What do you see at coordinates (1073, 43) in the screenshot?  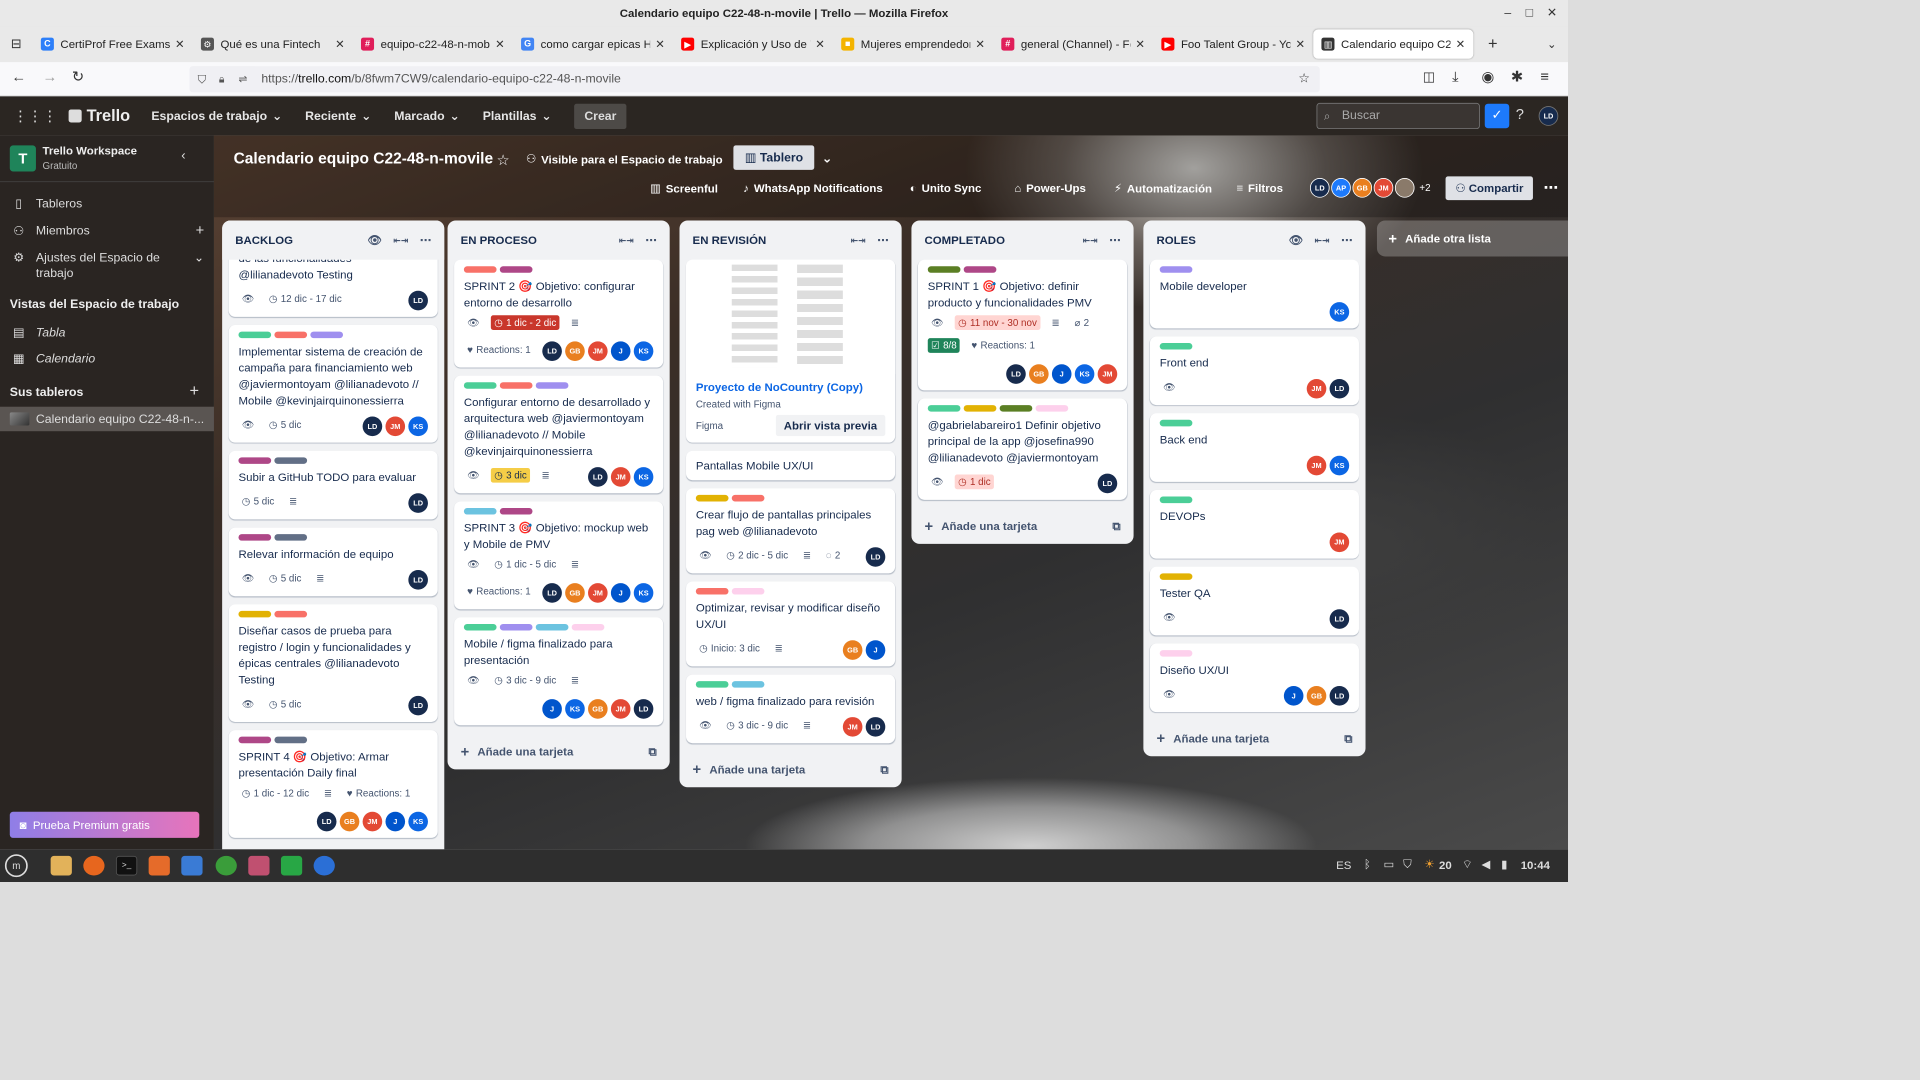 I see `browser-tab: # general (Channel) - Foo ✕` at bounding box center [1073, 43].